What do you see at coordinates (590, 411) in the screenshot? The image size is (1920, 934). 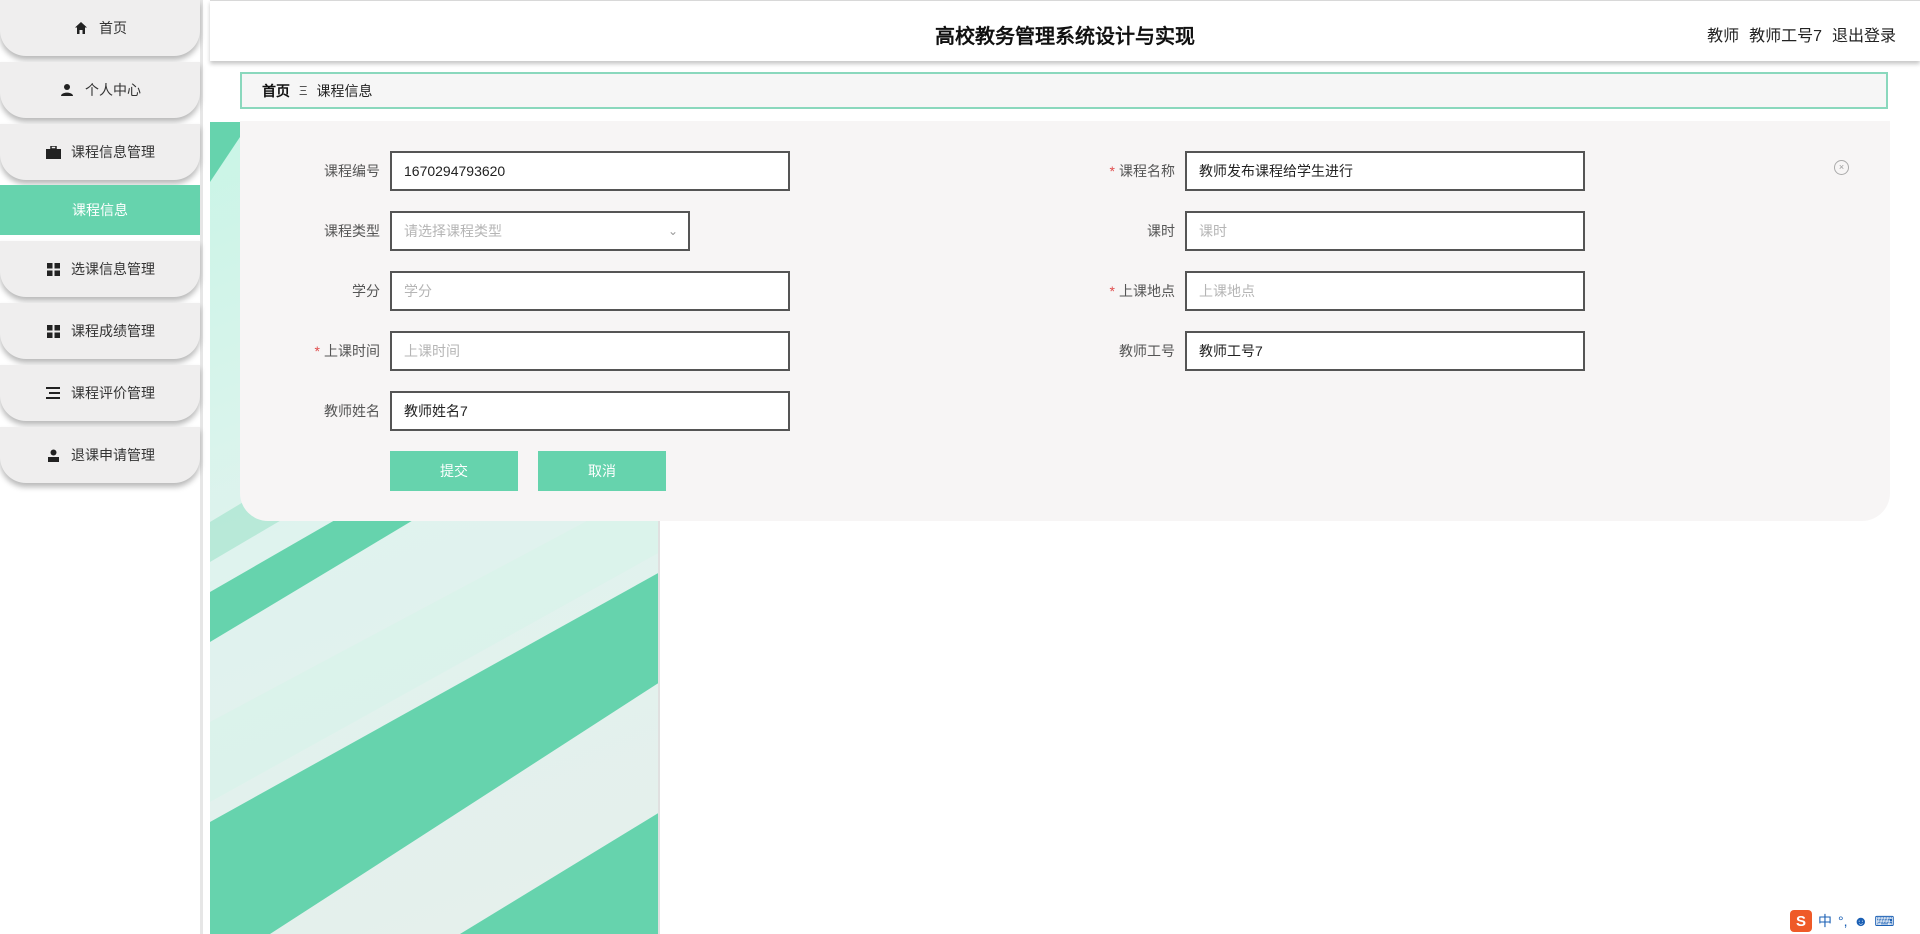 I see `teacher-name-input` at bounding box center [590, 411].